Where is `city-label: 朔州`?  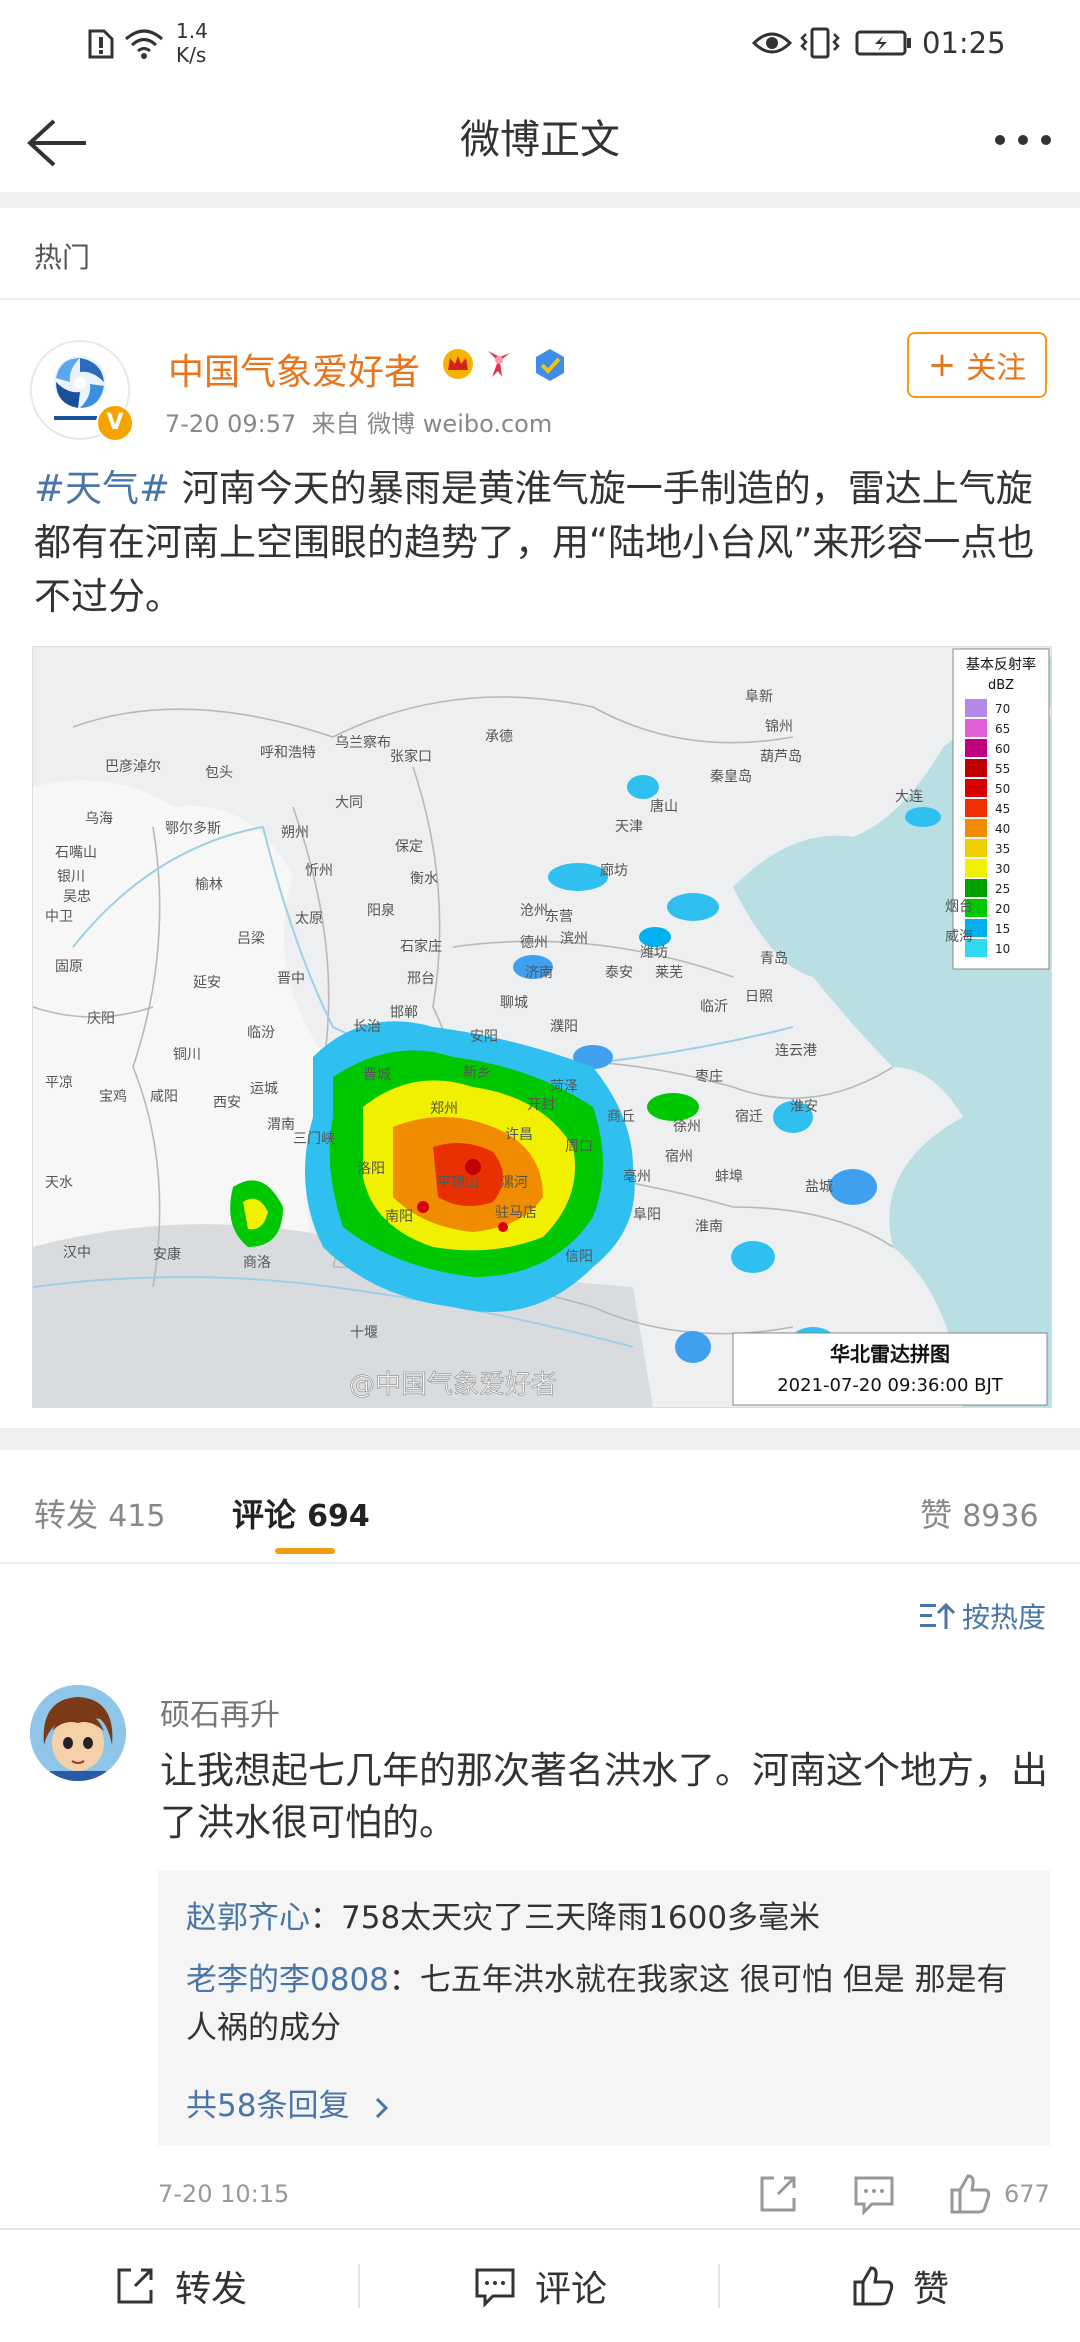
city-label: 朔州 is located at coordinates (295, 833).